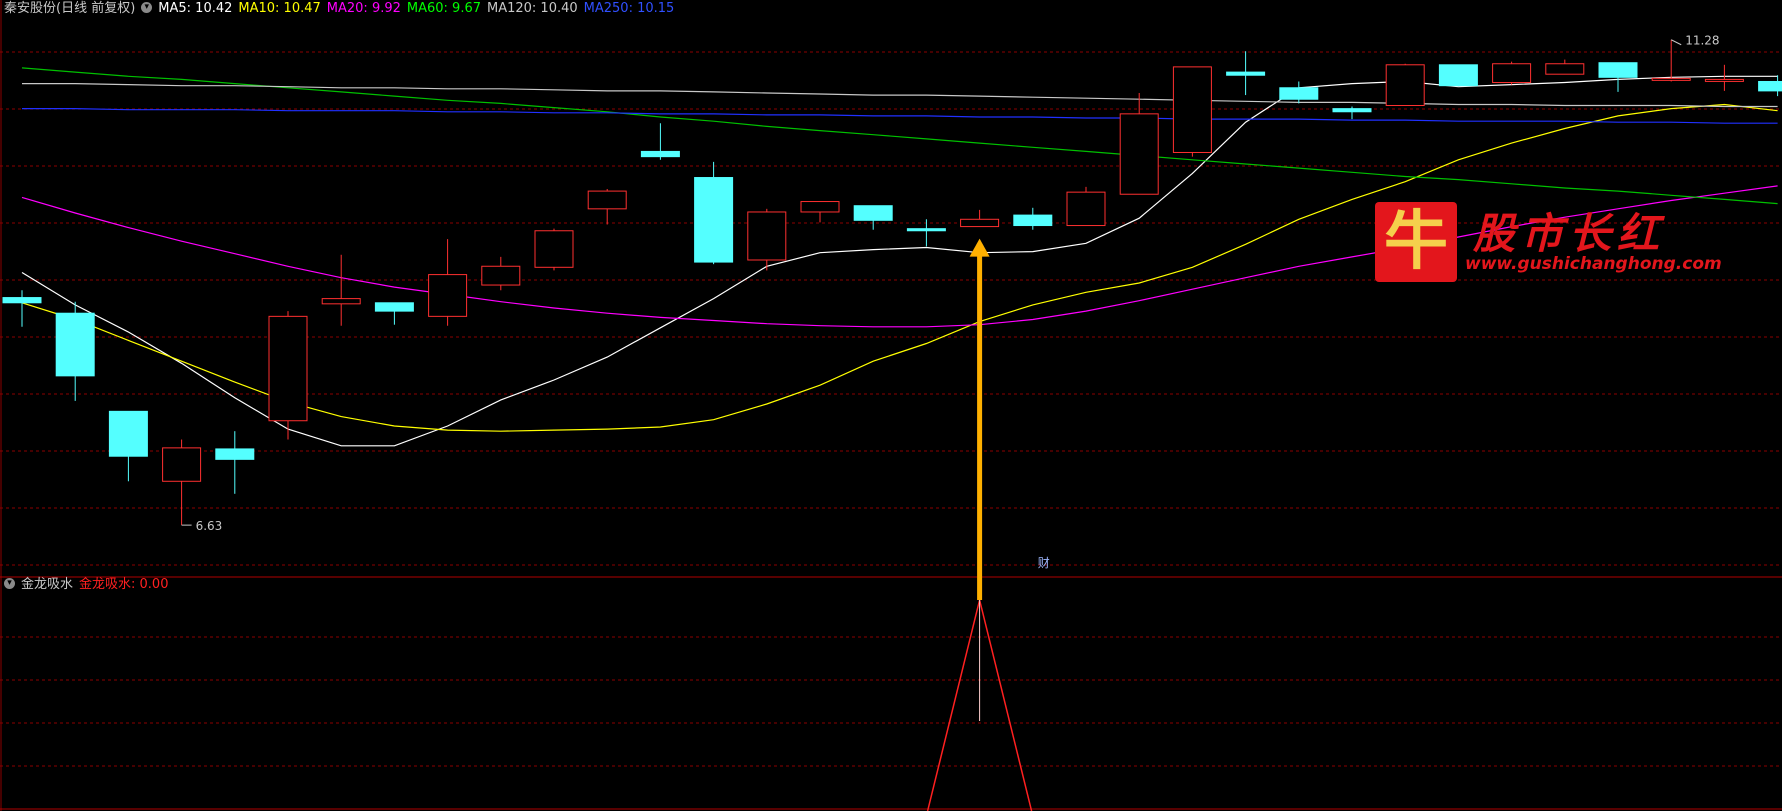 The height and width of the screenshot is (811, 1782). What do you see at coordinates (363, 8) in the screenshot?
I see `ma20-label: MA20: 9.92` at bounding box center [363, 8].